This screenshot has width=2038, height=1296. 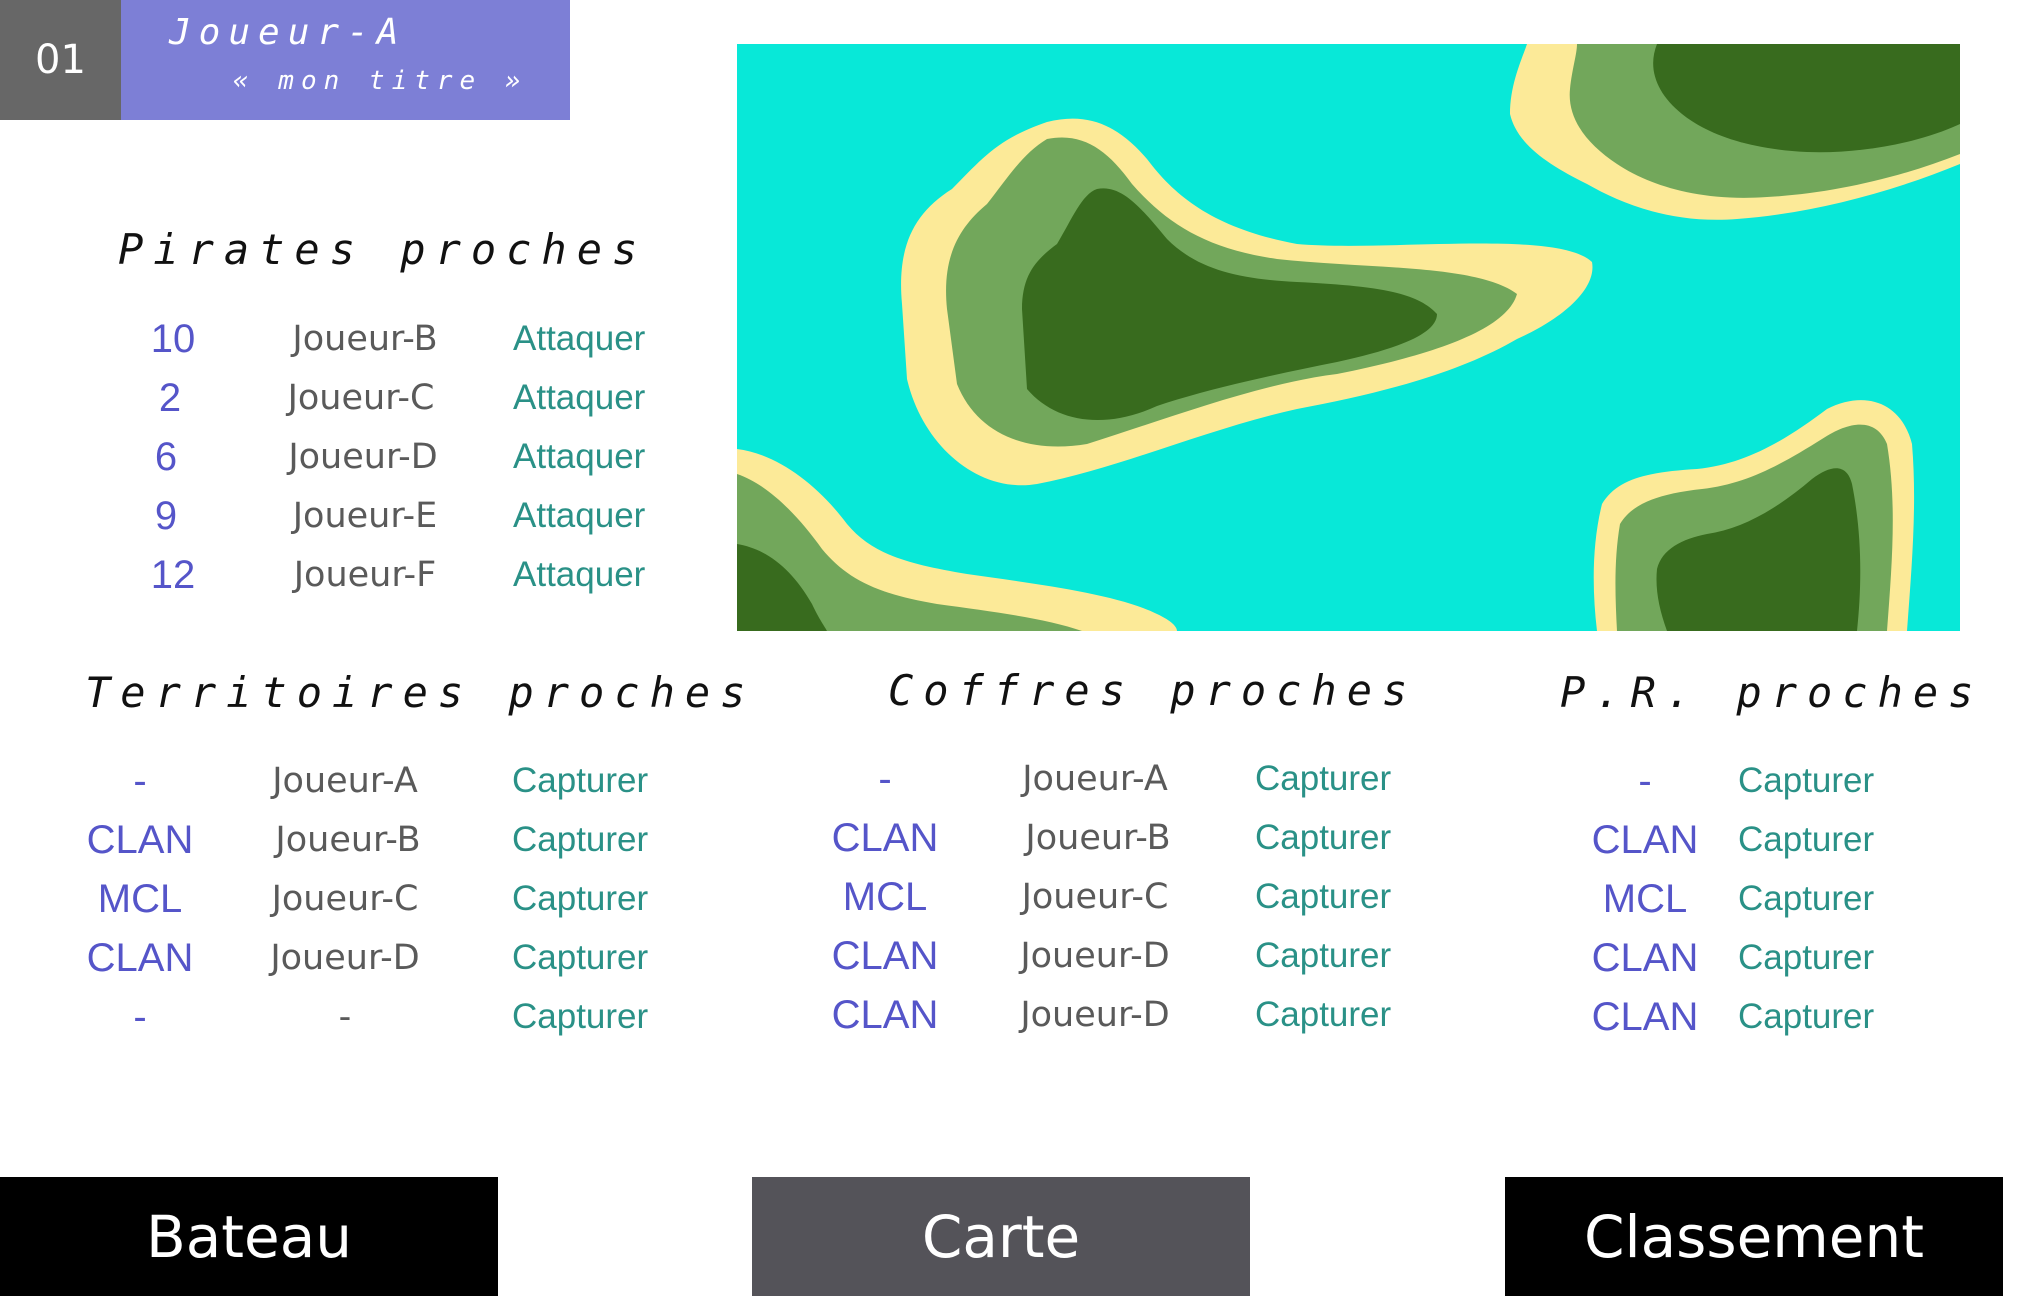 I want to click on territory-owner: Joueur-C, so click(x=345, y=899).